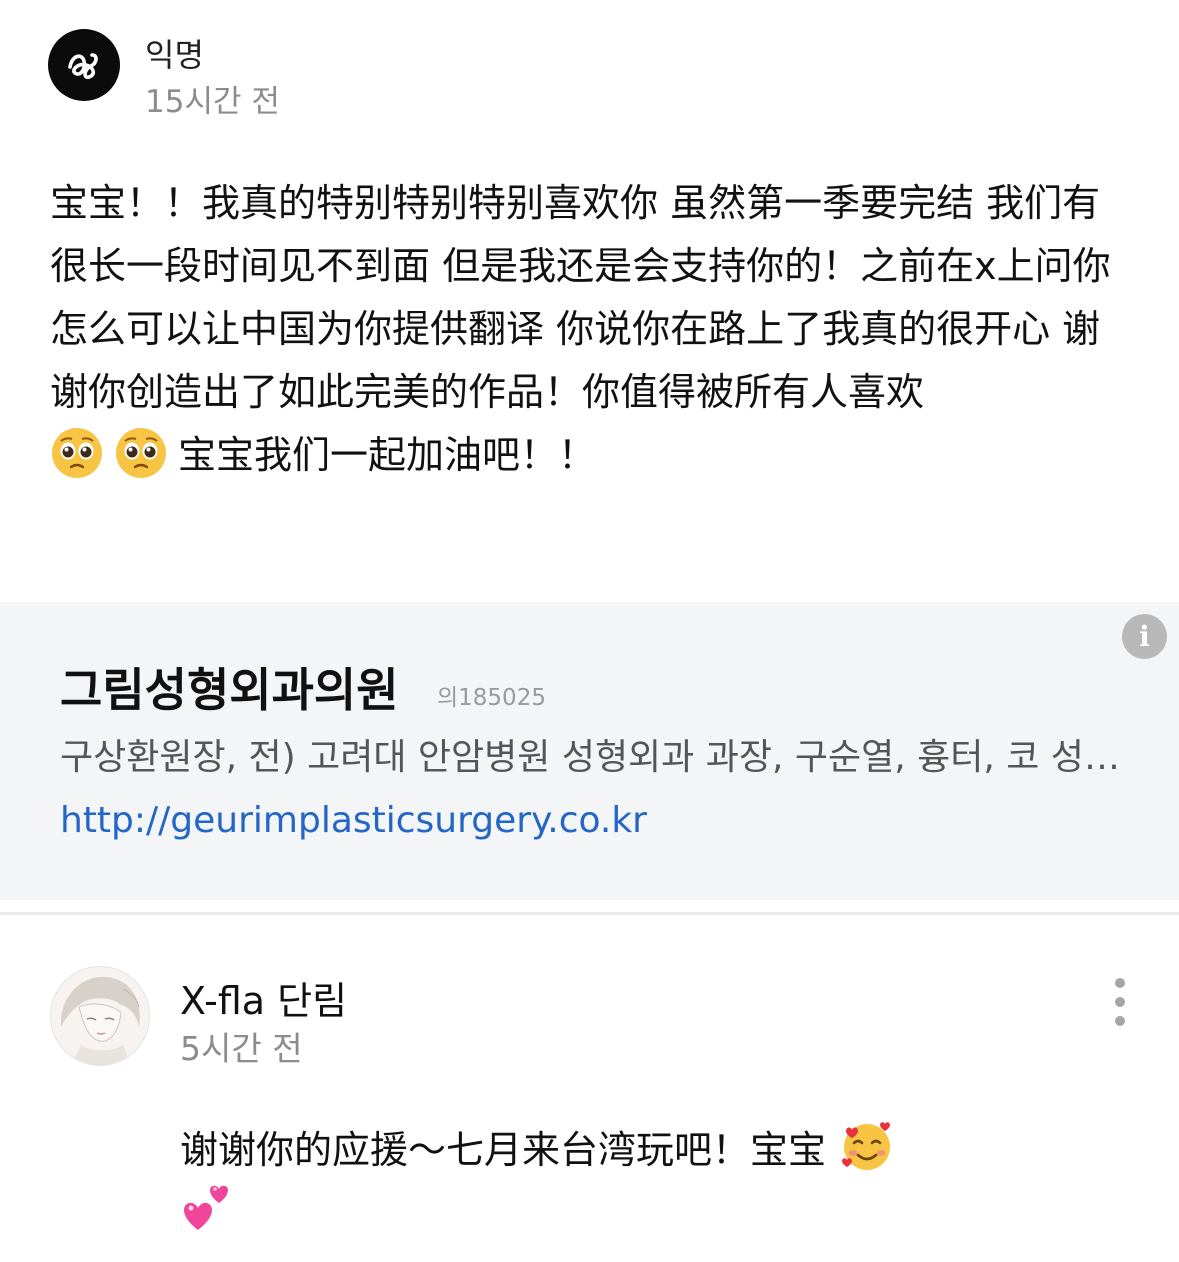 Image resolution: width=1179 pixels, height=1262 pixels. I want to click on reply-author: X-fla 단림, so click(263, 997).